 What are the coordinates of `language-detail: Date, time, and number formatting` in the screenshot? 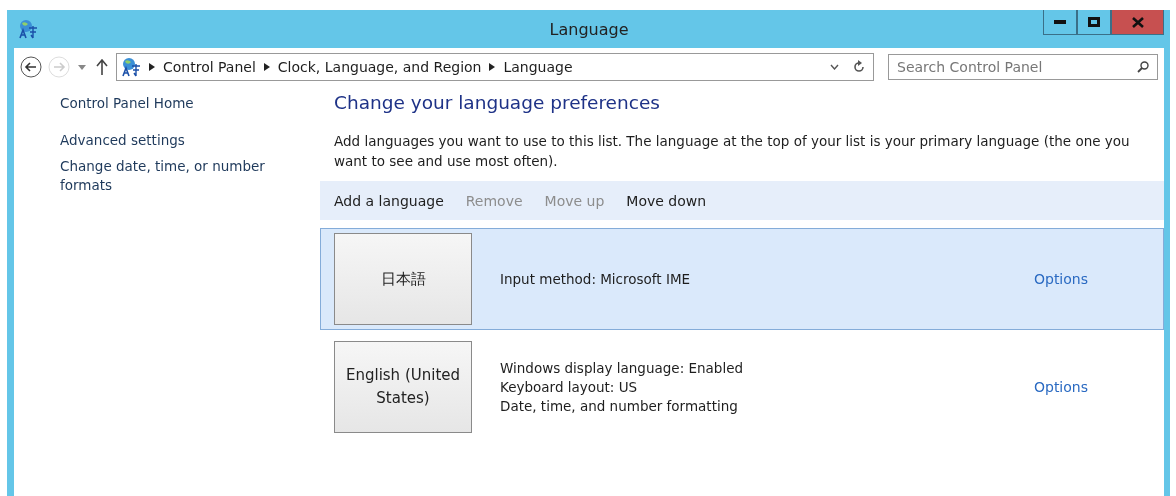 It's located at (619, 406).